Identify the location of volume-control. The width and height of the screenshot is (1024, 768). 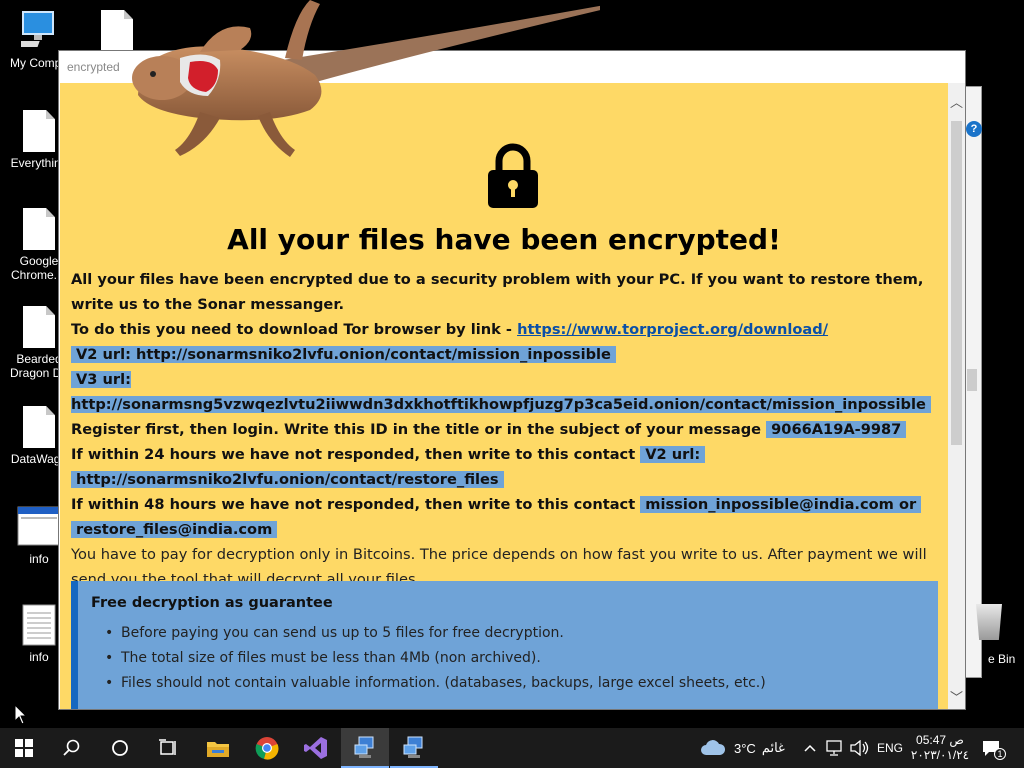
(860, 748).